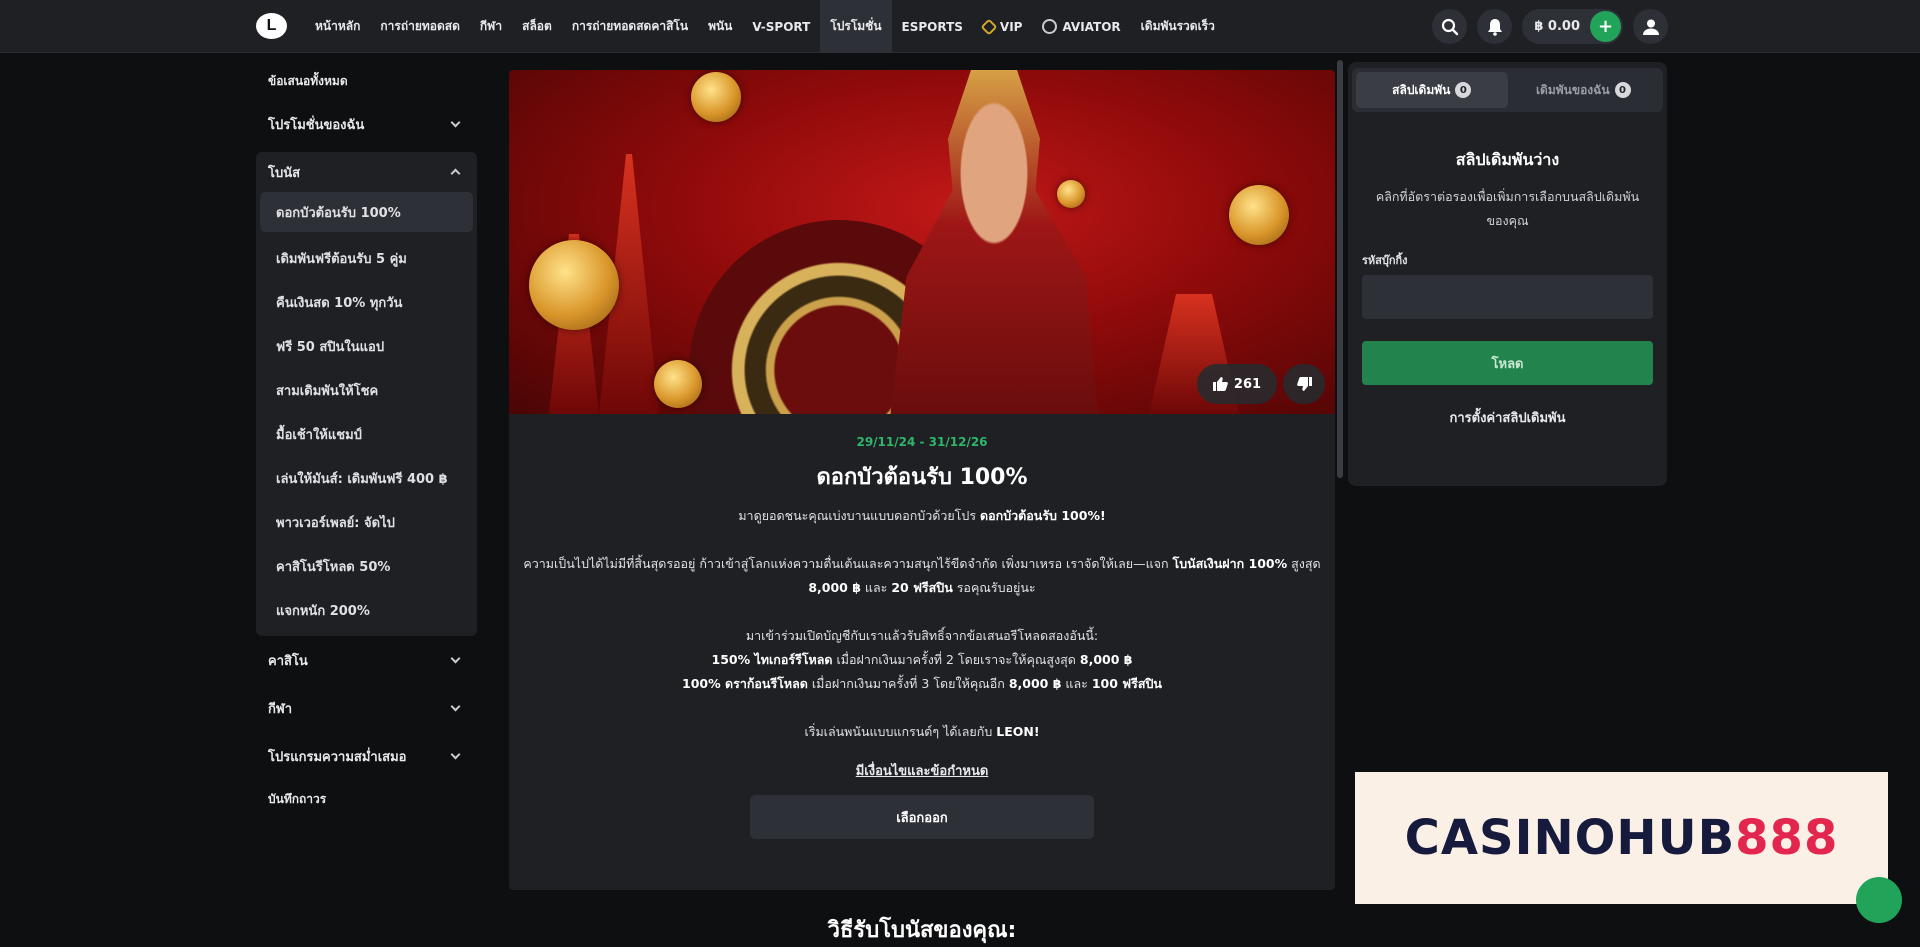 This screenshot has width=1920, height=947. I want to click on text-bold: ดอกบัวต้อนรับ 100%!, so click(1043, 515).